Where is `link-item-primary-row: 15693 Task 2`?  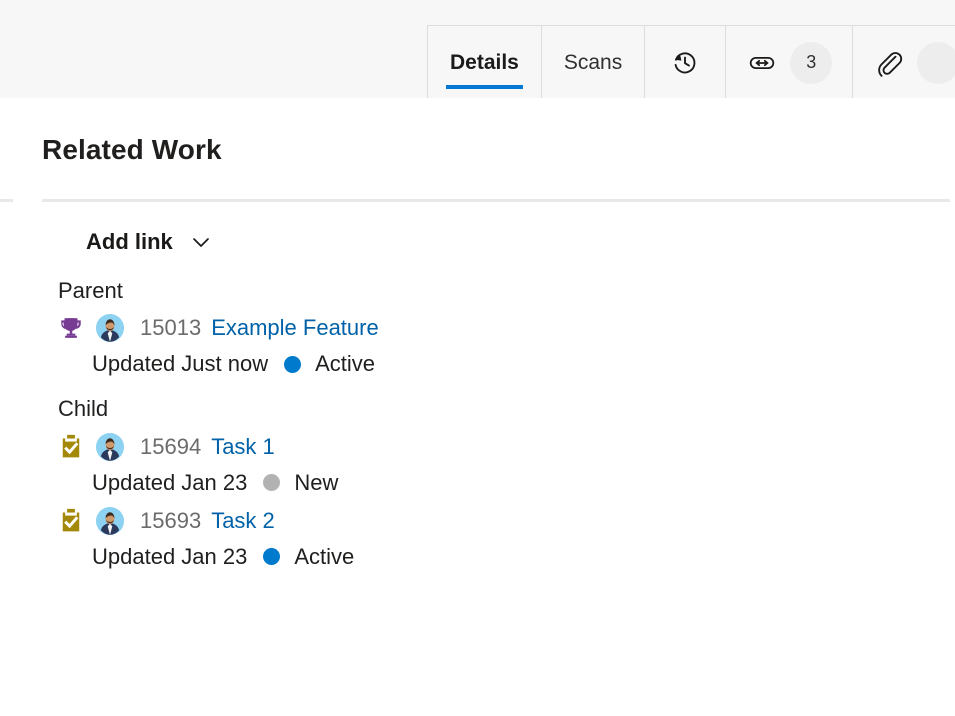 link-item-primary-row: 15693 Task 2 is located at coordinates (506, 521).